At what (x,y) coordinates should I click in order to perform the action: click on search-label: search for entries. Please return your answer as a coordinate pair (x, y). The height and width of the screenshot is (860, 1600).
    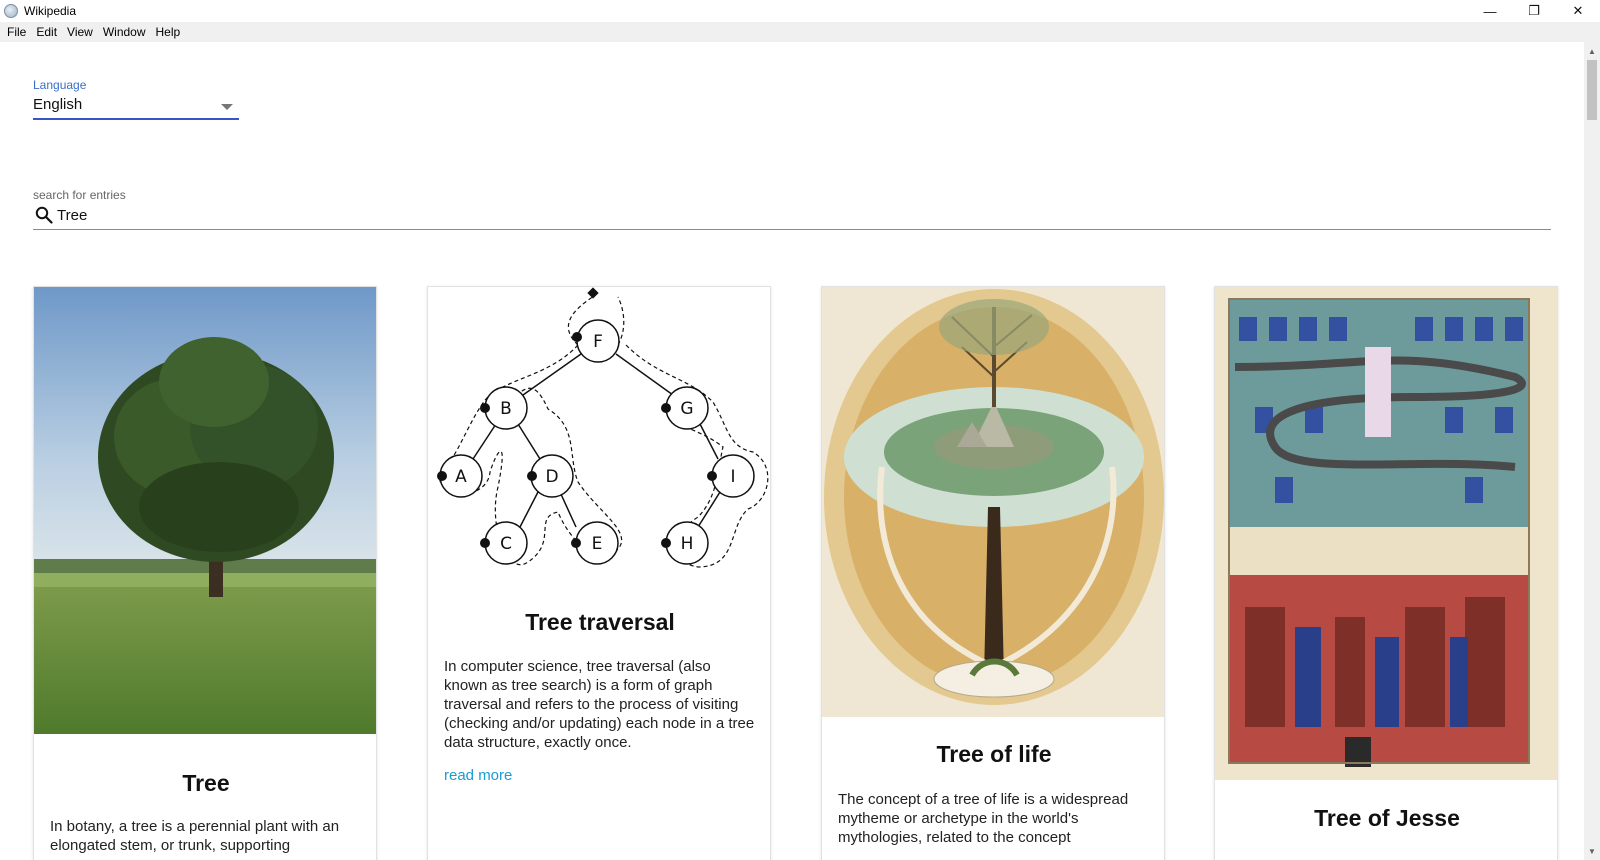
    Looking at the image, I should click on (79, 195).